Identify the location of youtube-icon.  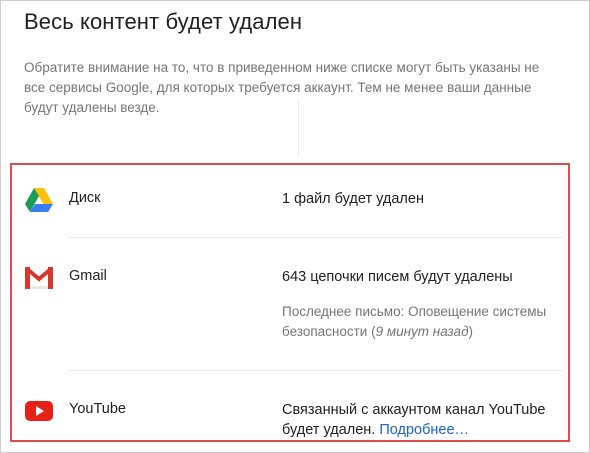
(39, 413).